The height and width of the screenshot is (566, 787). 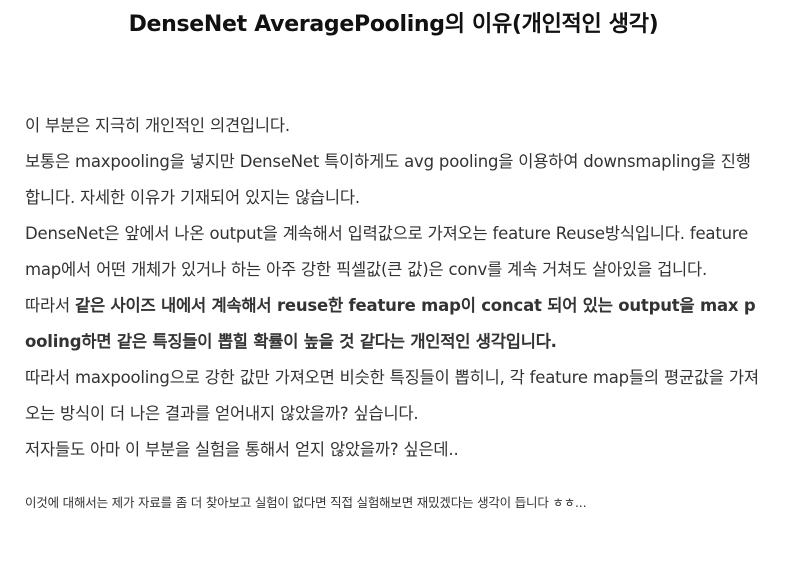 What do you see at coordinates (242, 449) in the screenshot?
I see `paragraph-authors-guess: 저자들도 아마 이 부분을 실험을 통해서 얻지 않았을까? 싶은데..` at bounding box center [242, 449].